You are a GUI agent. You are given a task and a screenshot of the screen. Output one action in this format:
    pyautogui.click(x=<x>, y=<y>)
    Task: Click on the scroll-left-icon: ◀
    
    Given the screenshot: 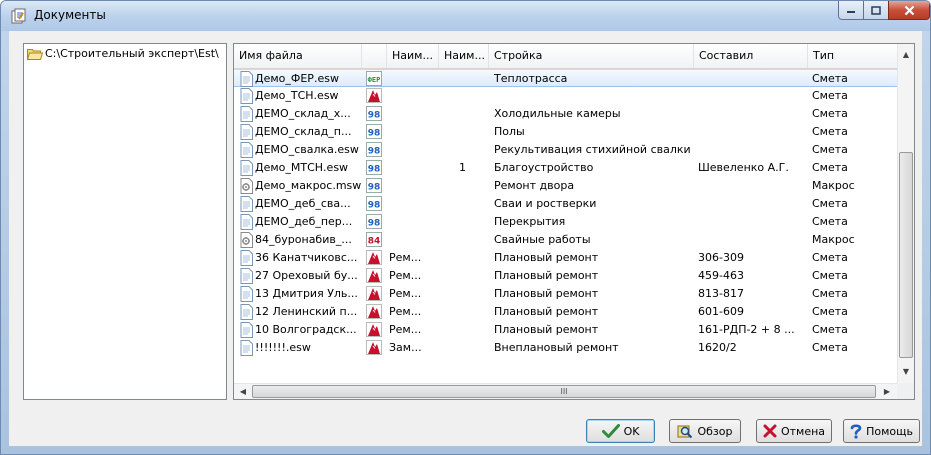 What is the action you would take?
    pyautogui.click(x=243, y=392)
    